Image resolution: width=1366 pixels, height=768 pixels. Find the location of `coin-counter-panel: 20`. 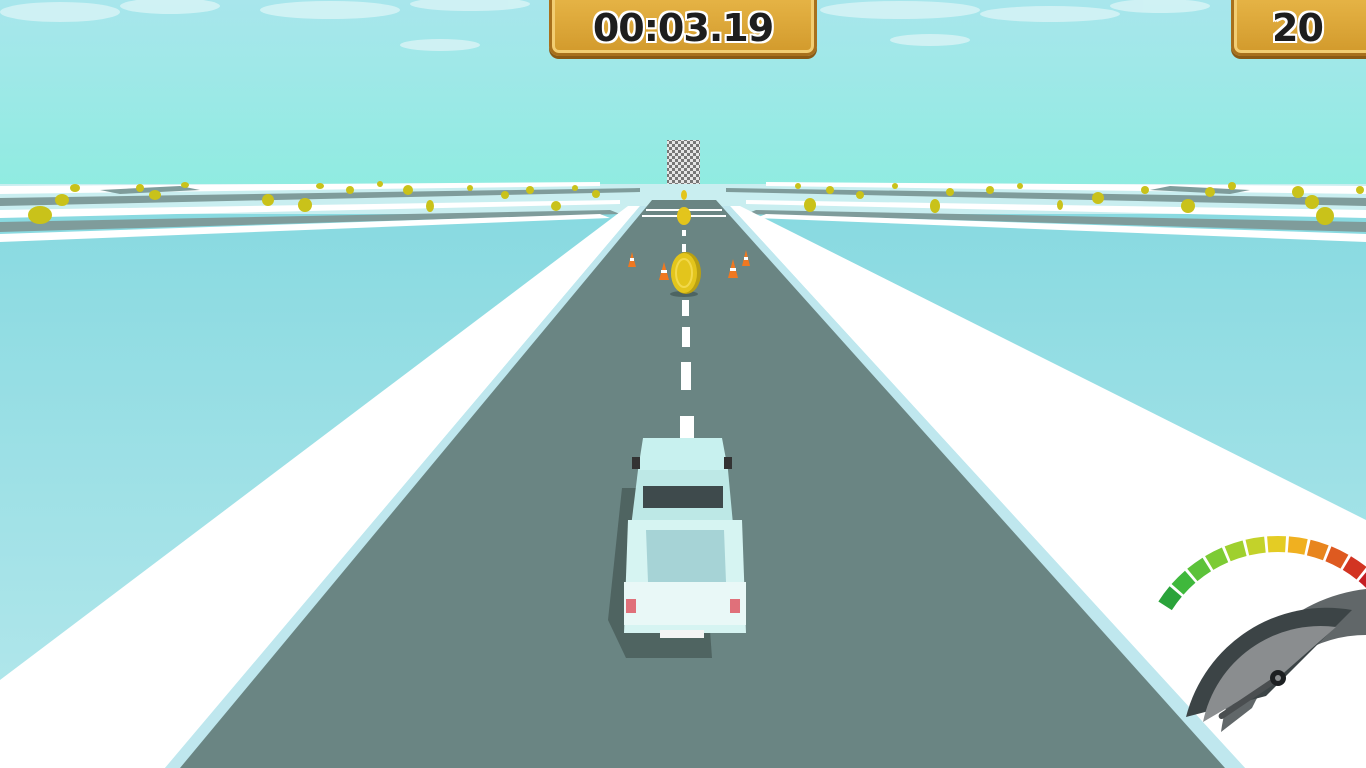

coin-counter-panel: 20 is located at coordinates (1298, 28).